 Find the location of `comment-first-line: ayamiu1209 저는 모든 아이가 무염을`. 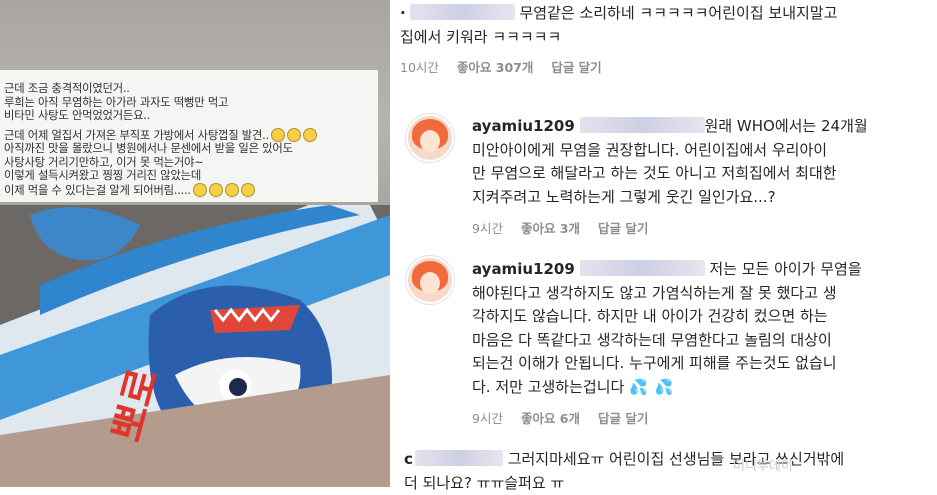

comment-first-line: ayamiu1209 저는 모든 아이가 무염을 is located at coordinates (702, 270).